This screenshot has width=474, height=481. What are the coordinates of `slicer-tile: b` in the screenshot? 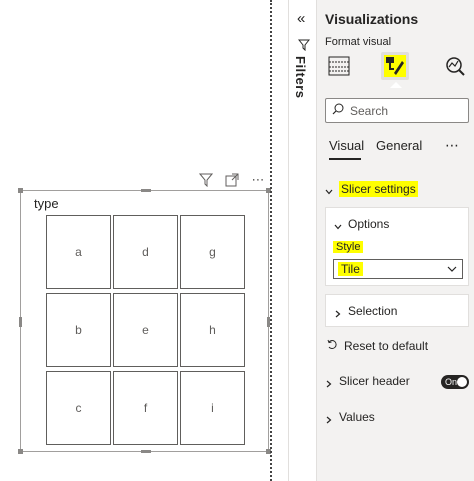 It's located at (78, 330).